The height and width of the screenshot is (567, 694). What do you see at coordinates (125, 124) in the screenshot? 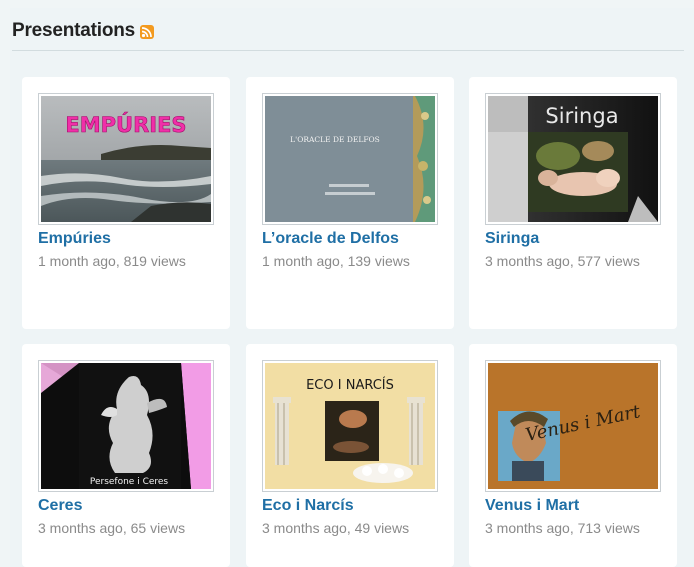
I see `thumbnail-caption: EMPÚRIES` at bounding box center [125, 124].